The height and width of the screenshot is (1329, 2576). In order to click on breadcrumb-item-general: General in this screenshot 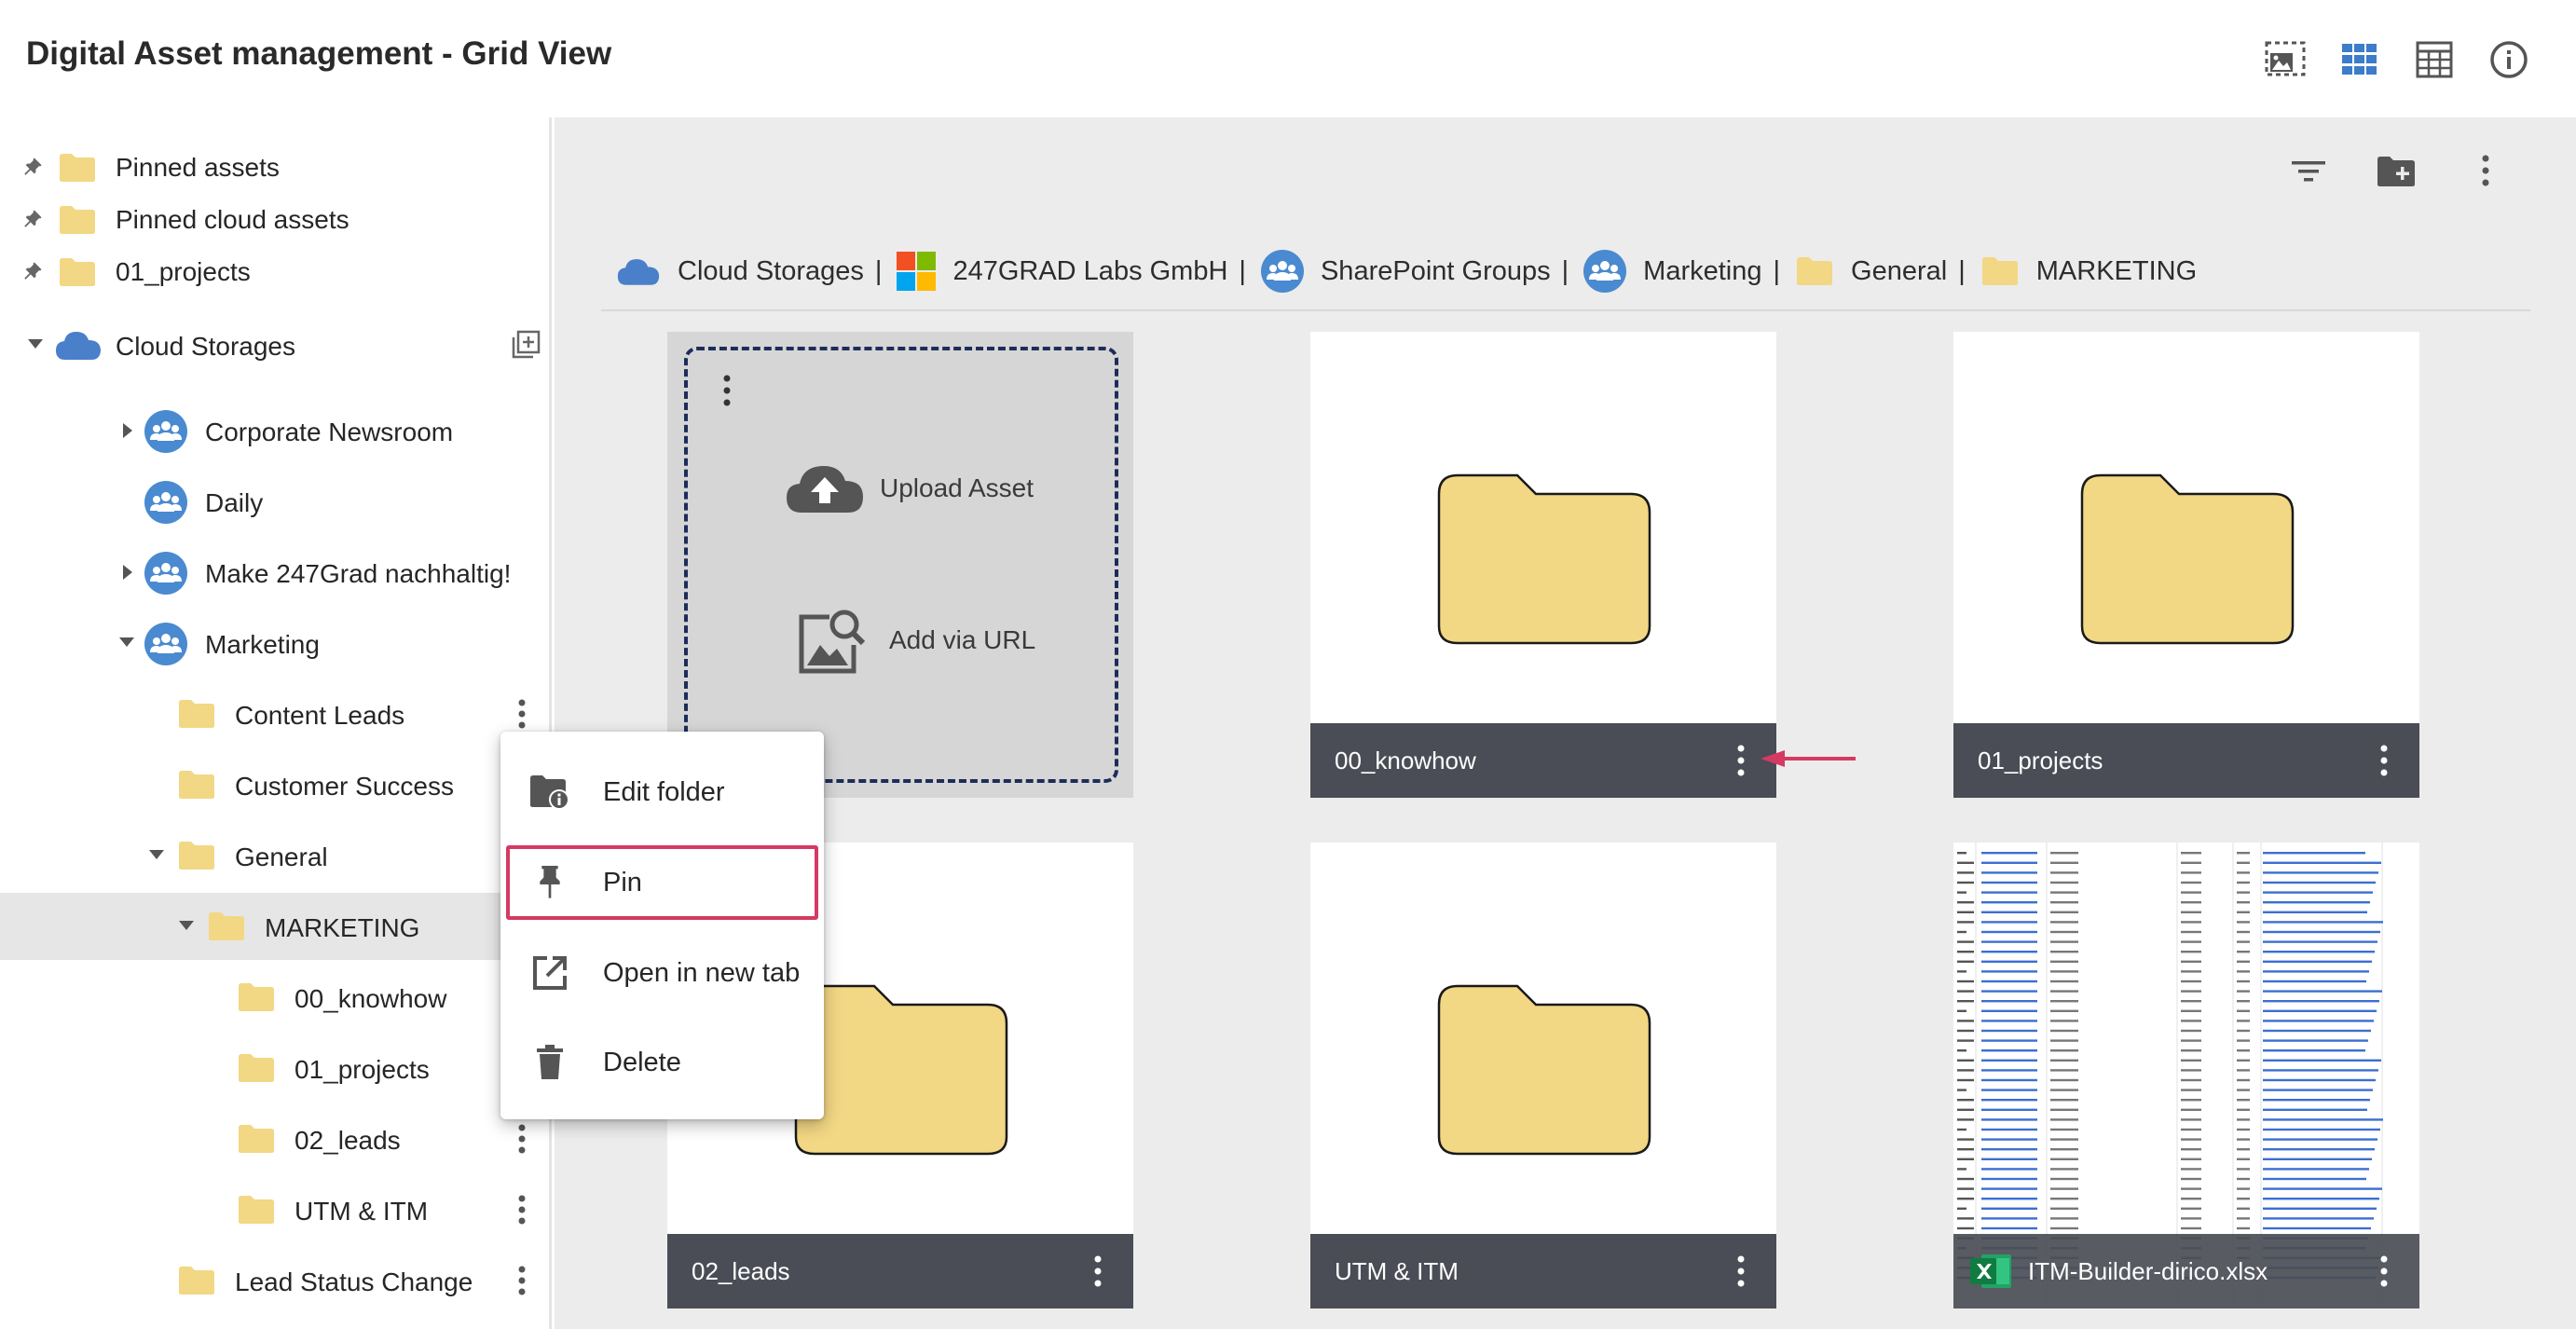, I will do `click(1871, 271)`.